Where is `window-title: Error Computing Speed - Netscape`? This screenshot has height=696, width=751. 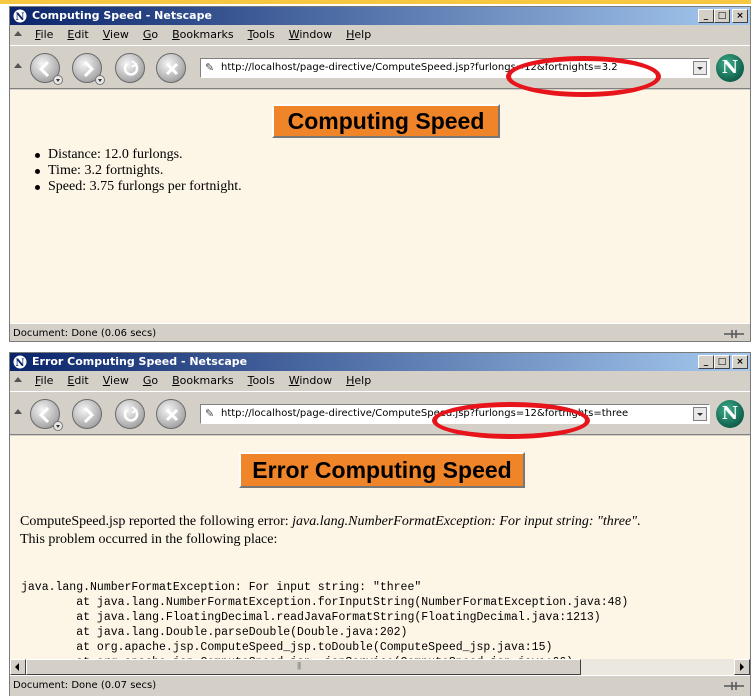
window-title: Error Computing Speed - Netscape is located at coordinates (140, 361).